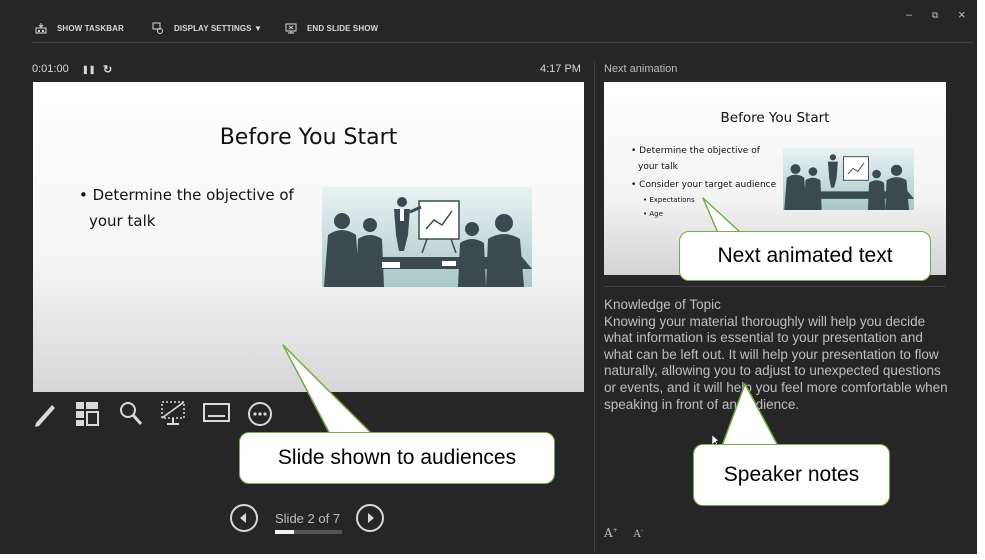  I want to click on slide-shown-label: Slide shown to audiences, so click(397, 457).